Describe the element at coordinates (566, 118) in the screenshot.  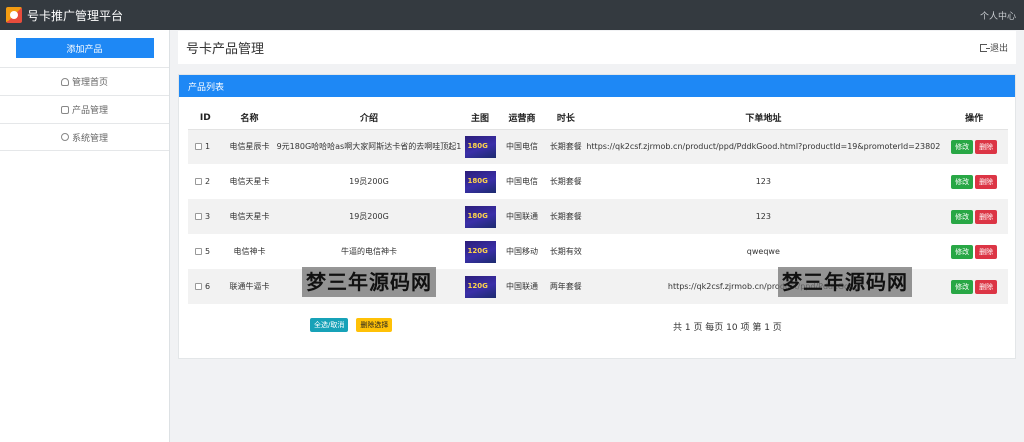
I see `column-header-duration: 时长` at that location.